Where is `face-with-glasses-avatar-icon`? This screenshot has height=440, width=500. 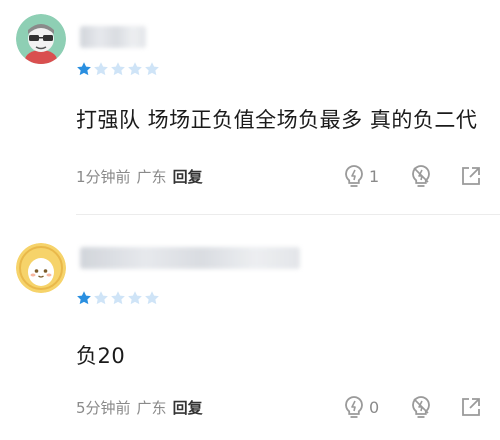
face-with-glasses-avatar-icon is located at coordinates (41, 39).